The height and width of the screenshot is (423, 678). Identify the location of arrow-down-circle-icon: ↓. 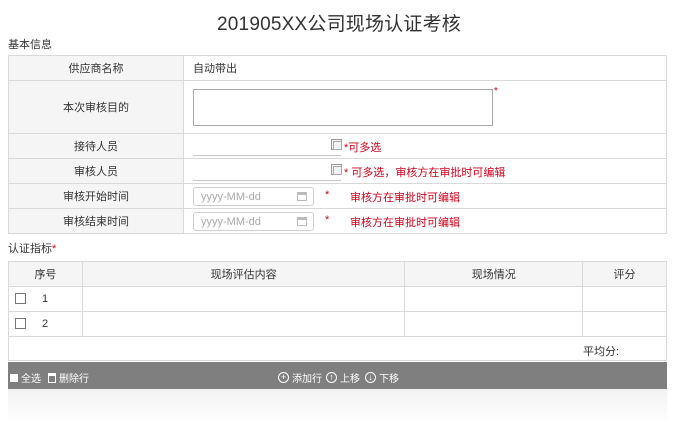
(370, 377).